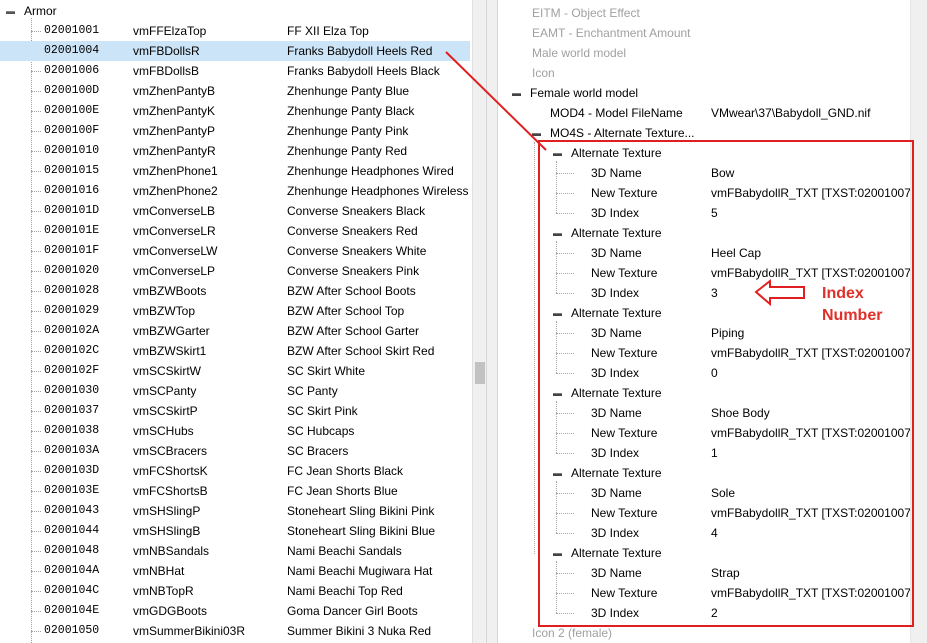 The width and height of the screenshot is (927, 643). I want to click on pointer-line, so click(496, 101).